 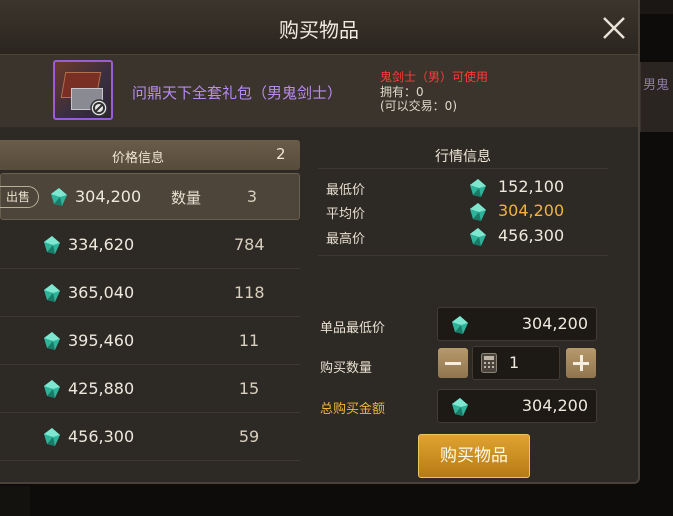 I want to click on dialog-title: 购买物品, so click(x=319, y=30).